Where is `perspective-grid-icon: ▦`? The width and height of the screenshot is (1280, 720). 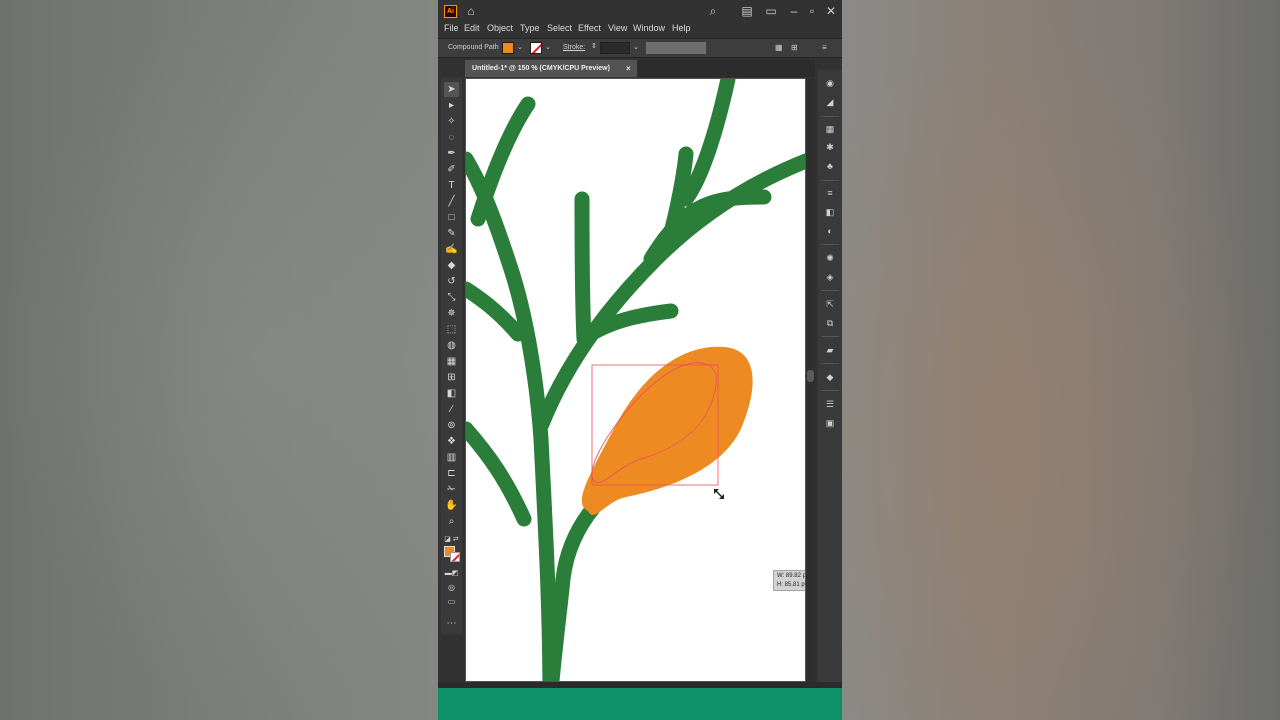
perspective-grid-icon: ▦ is located at coordinates (451, 361).